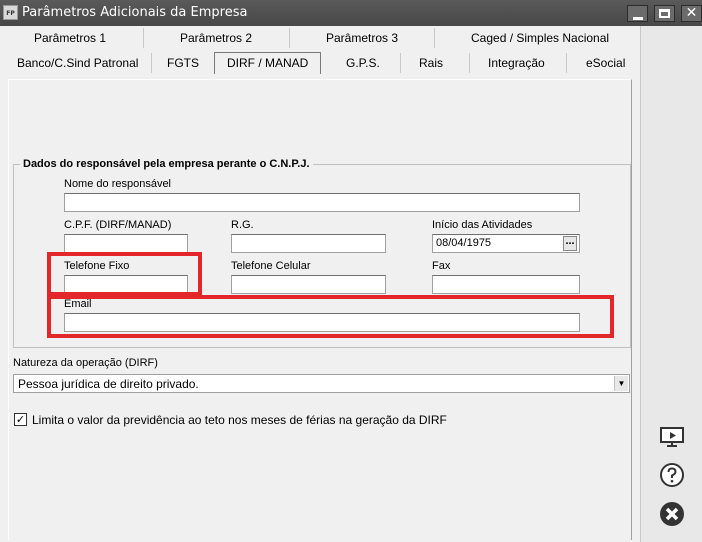 This screenshot has height=542, width=702. I want to click on natureza-selected-value: Pessoa jurídica de direito privado., so click(108, 384).